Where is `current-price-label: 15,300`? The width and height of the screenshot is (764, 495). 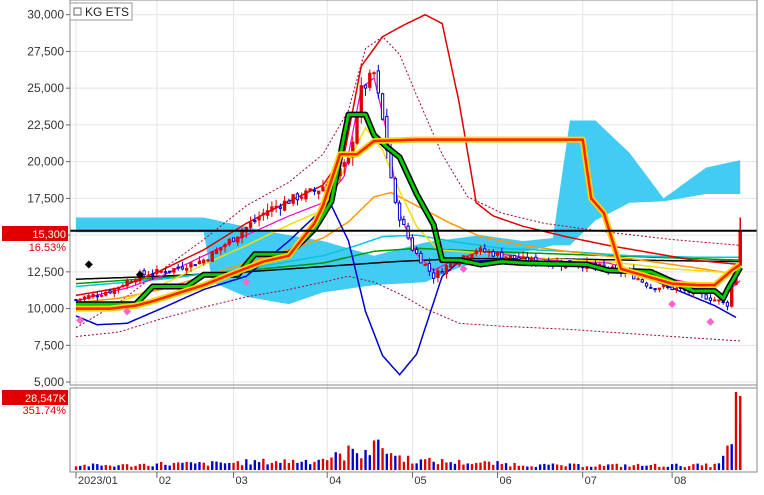 current-price-label: 15,300 is located at coordinates (49, 235).